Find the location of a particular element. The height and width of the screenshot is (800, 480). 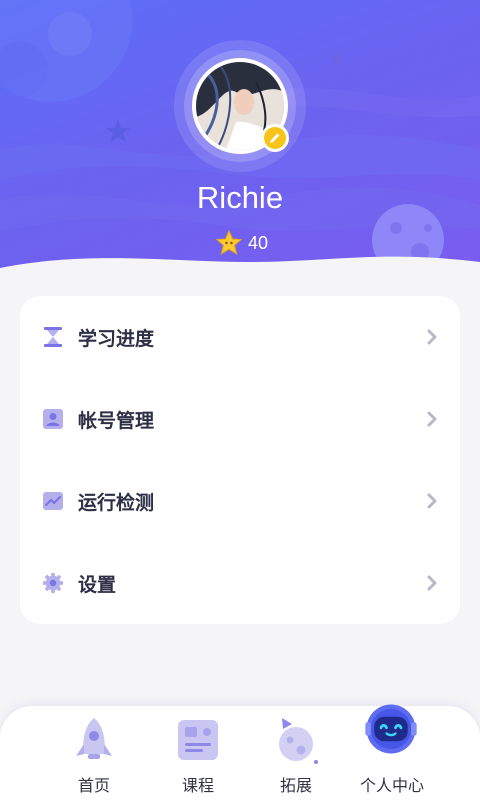

planet-flag-icon is located at coordinates (298, 741).